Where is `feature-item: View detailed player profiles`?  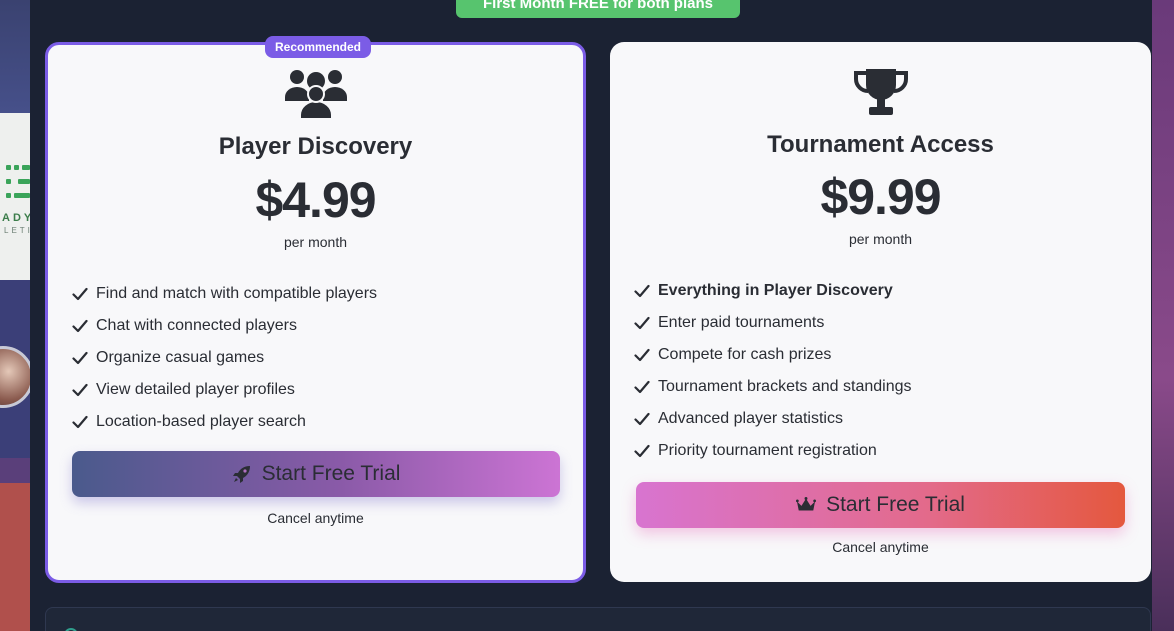
feature-item: View detailed player profiles is located at coordinates (224, 390).